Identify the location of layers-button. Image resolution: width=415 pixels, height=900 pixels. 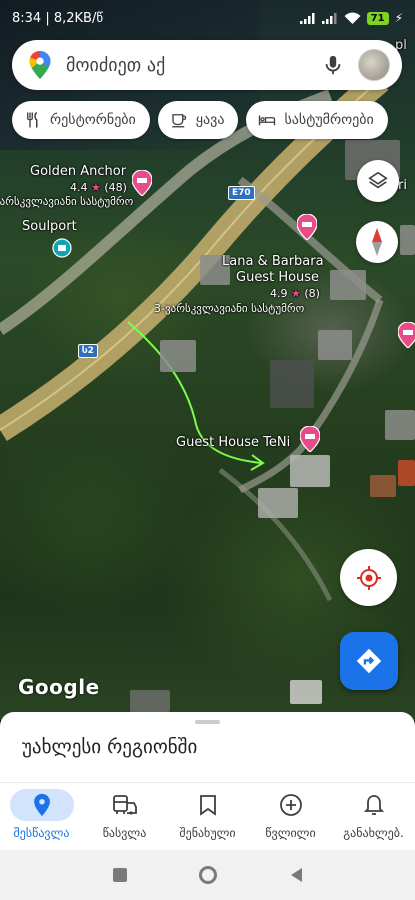
(378, 181).